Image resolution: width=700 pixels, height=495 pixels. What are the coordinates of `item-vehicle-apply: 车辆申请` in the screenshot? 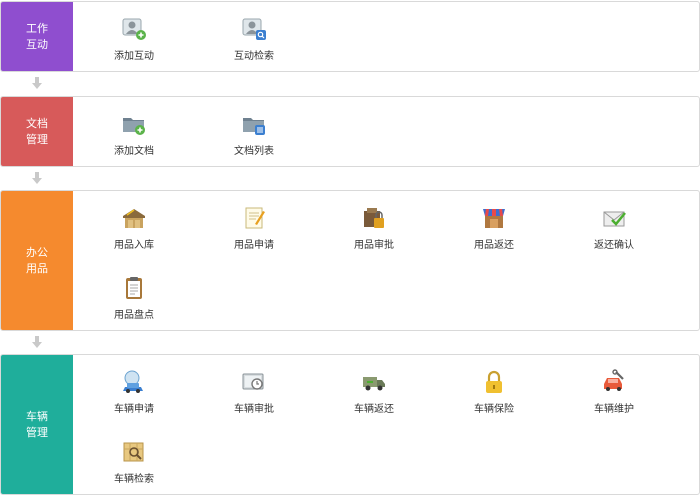 It's located at (134, 392).